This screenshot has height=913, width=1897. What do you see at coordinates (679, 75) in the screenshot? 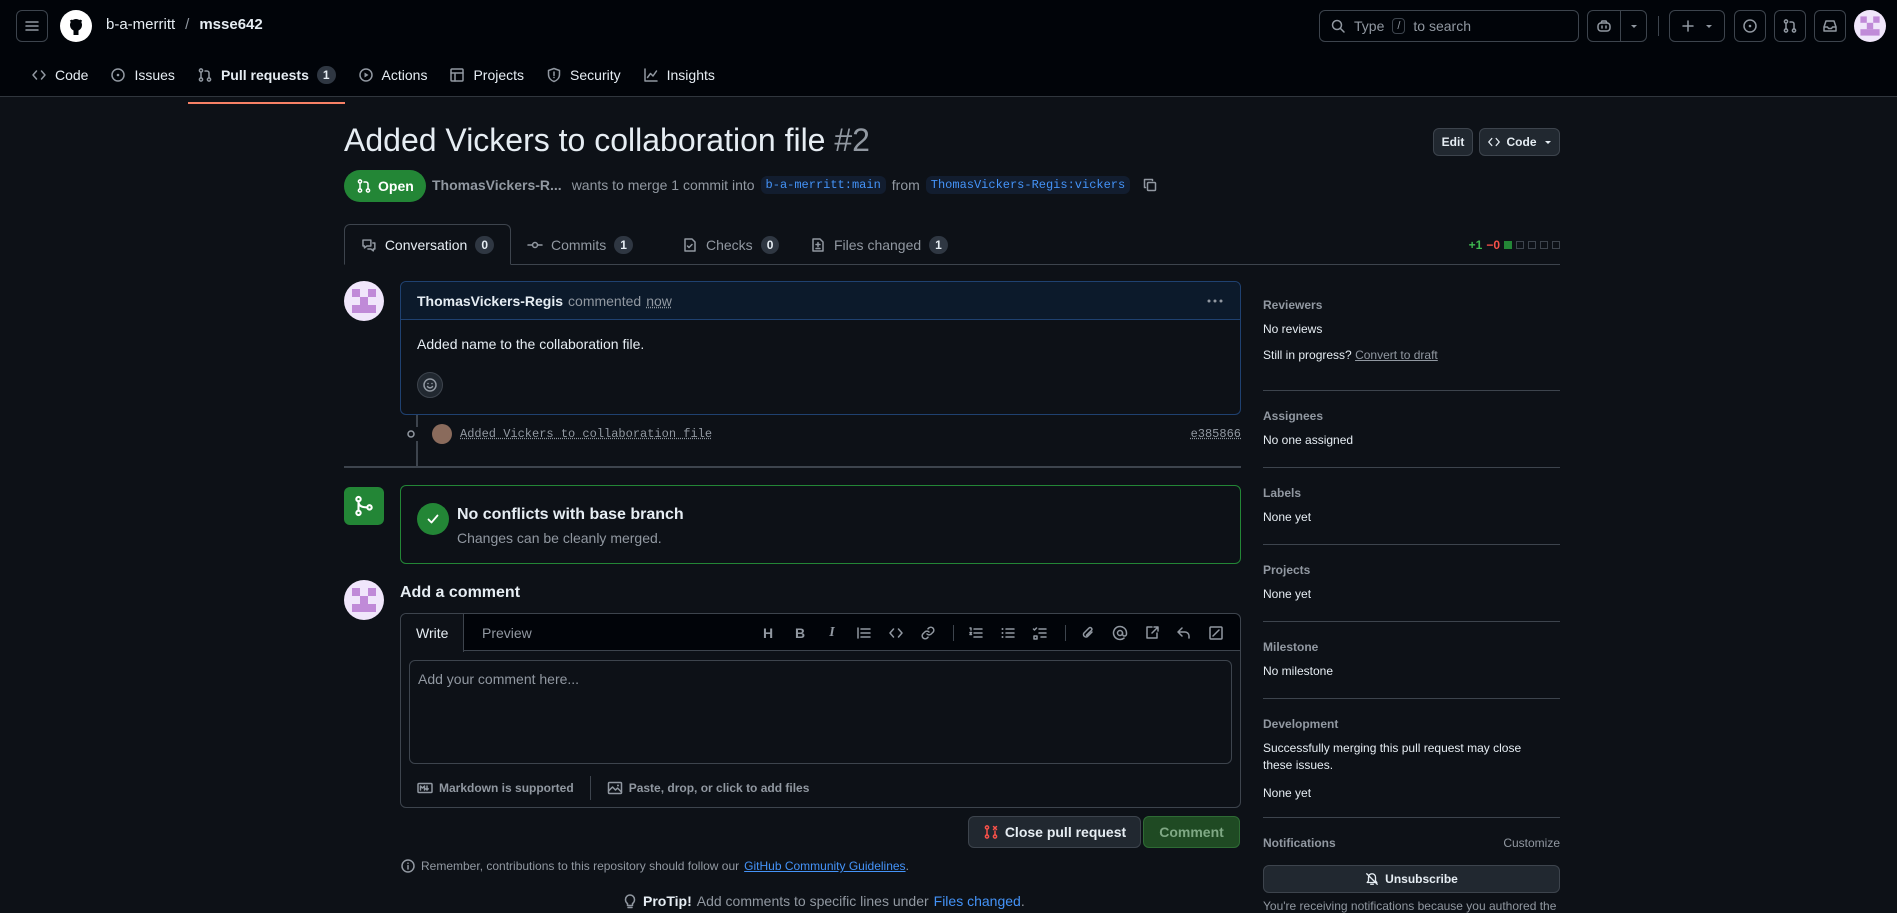
I see `tab-insights: Insights` at bounding box center [679, 75].